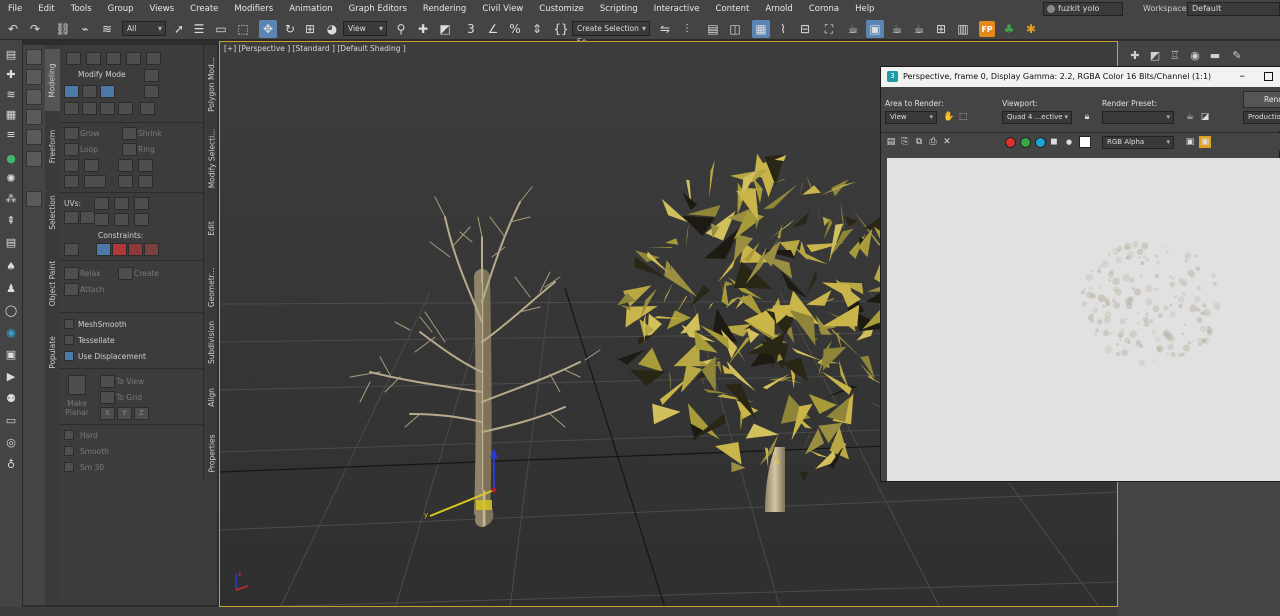  Describe the element at coordinates (829, 29) in the screenshot. I see `material-editor-icon: ⛶` at that location.